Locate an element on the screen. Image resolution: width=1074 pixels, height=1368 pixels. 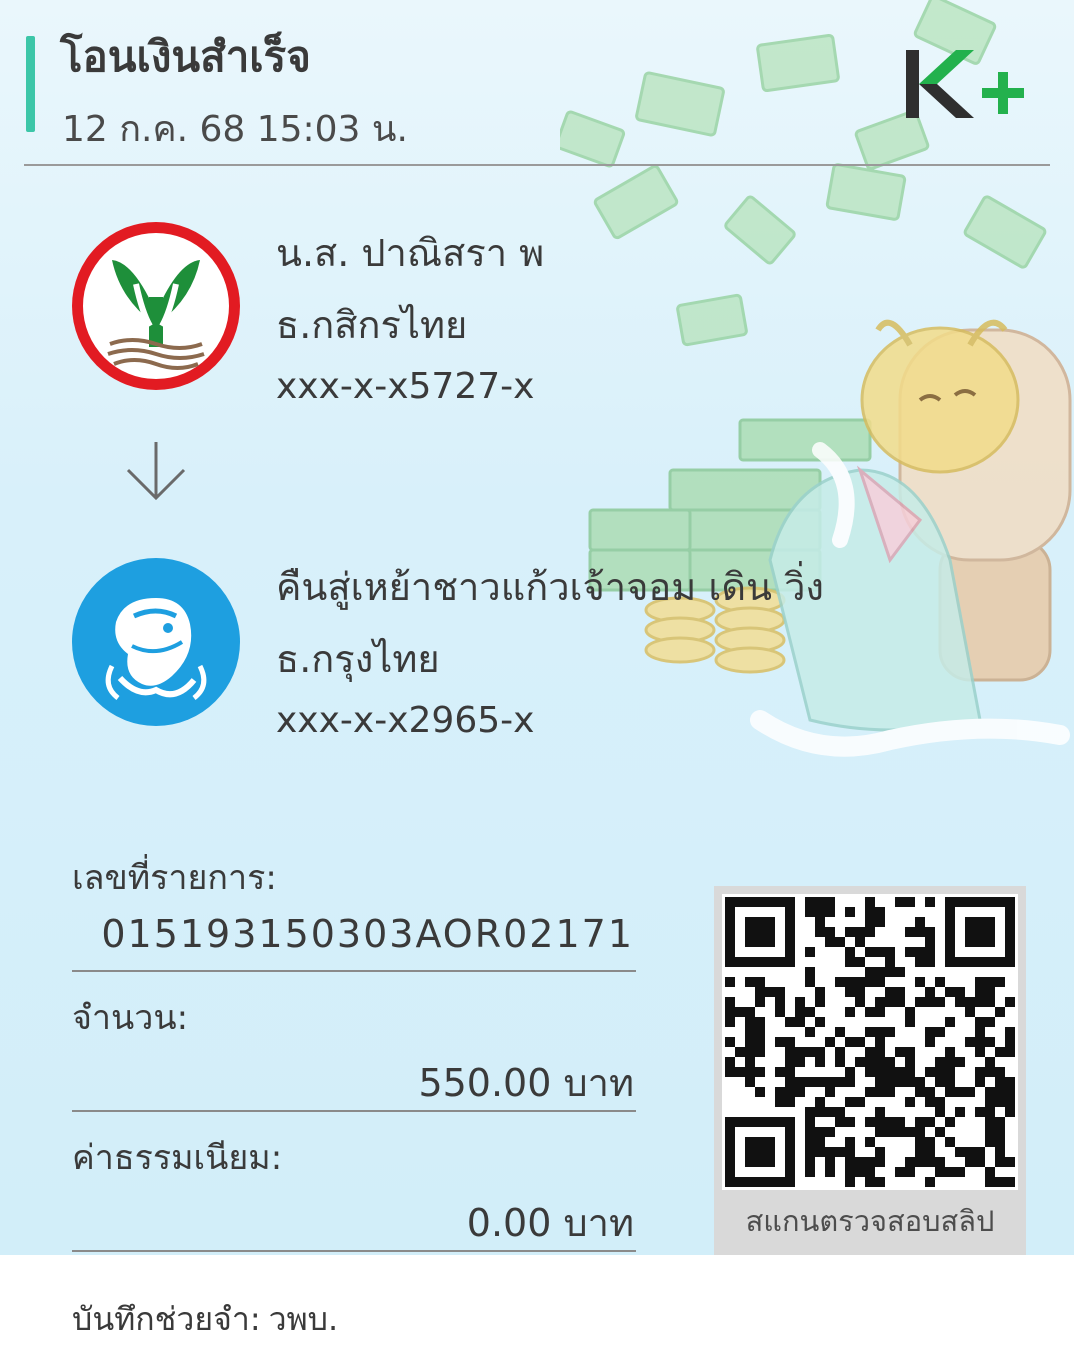
fee-value: 0.00 บาท is located at coordinates (550, 1223).